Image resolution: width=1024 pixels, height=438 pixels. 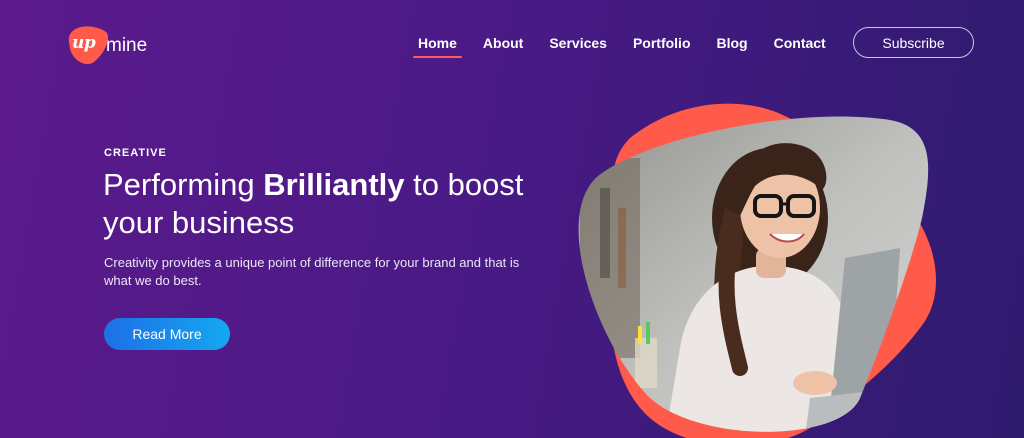 I want to click on nav-home: Home, so click(x=437, y=46).